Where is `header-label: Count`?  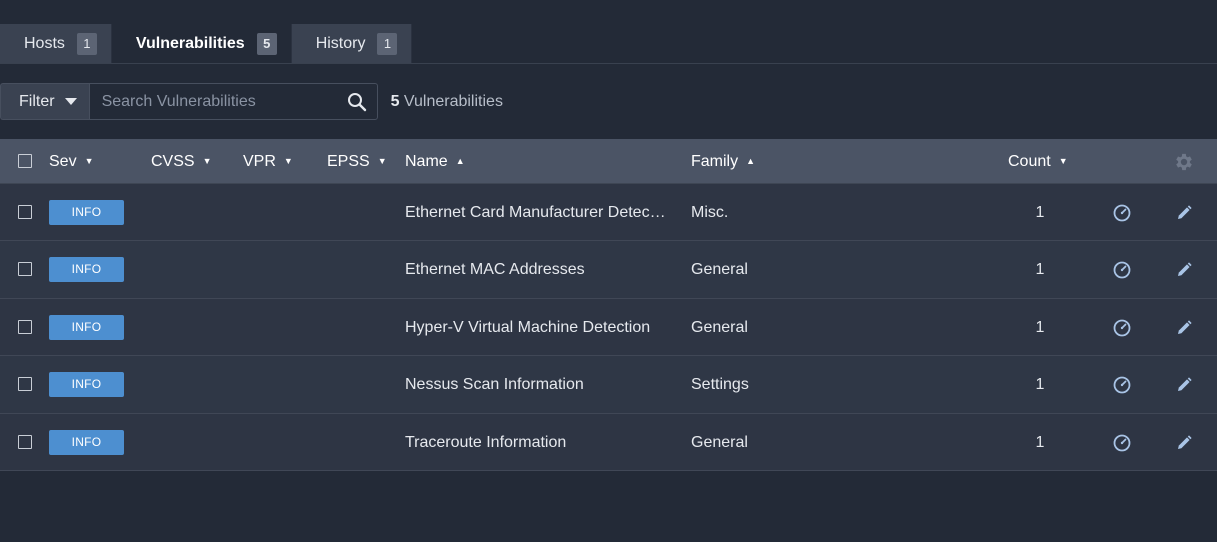 header-label: Count is located at coordinates (1029, 161).